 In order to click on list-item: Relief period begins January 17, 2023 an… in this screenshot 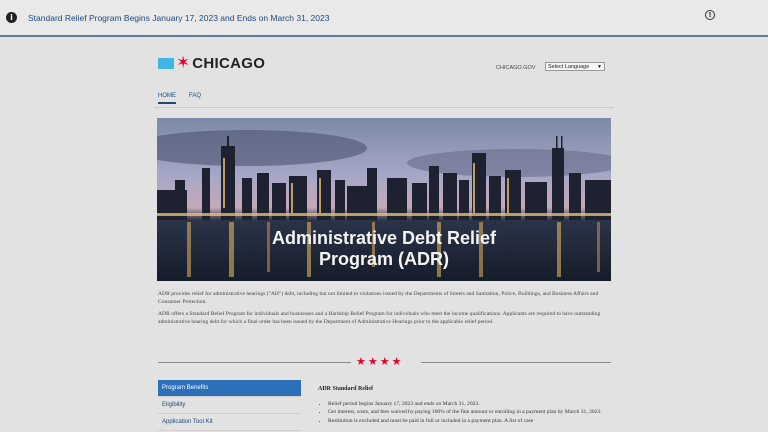, I will do `click(469, 405)`.